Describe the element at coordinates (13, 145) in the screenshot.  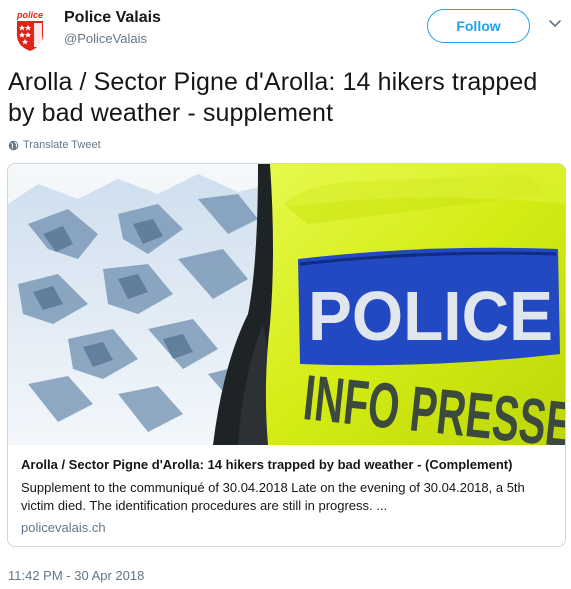
I see `globe-icon` at that location.